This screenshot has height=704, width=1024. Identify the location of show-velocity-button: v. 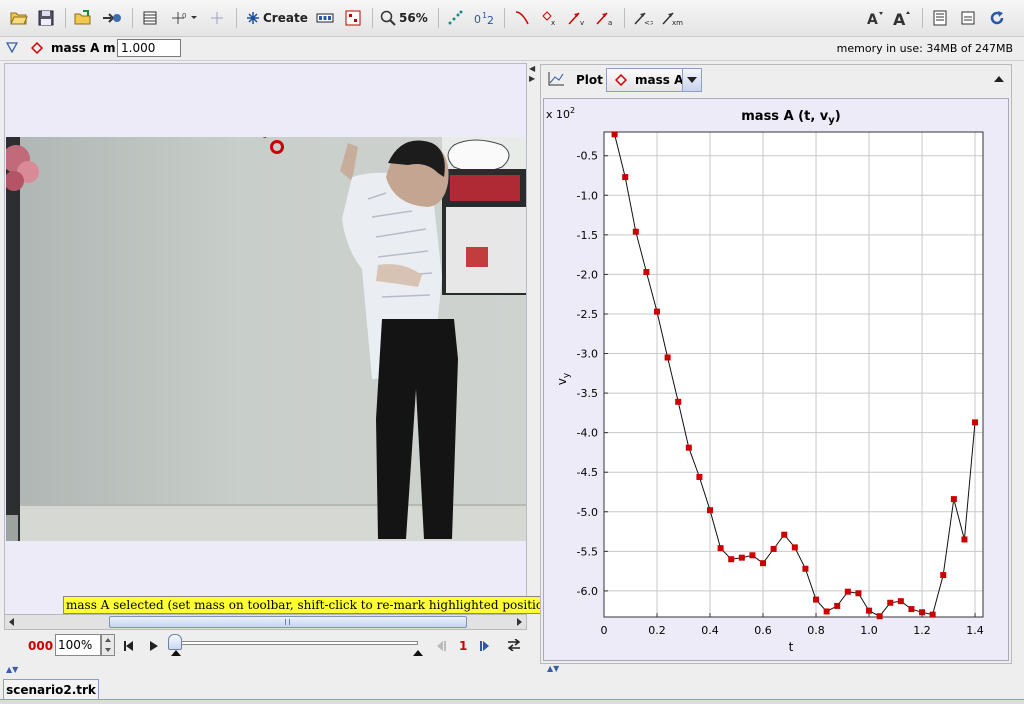
(577, 18).